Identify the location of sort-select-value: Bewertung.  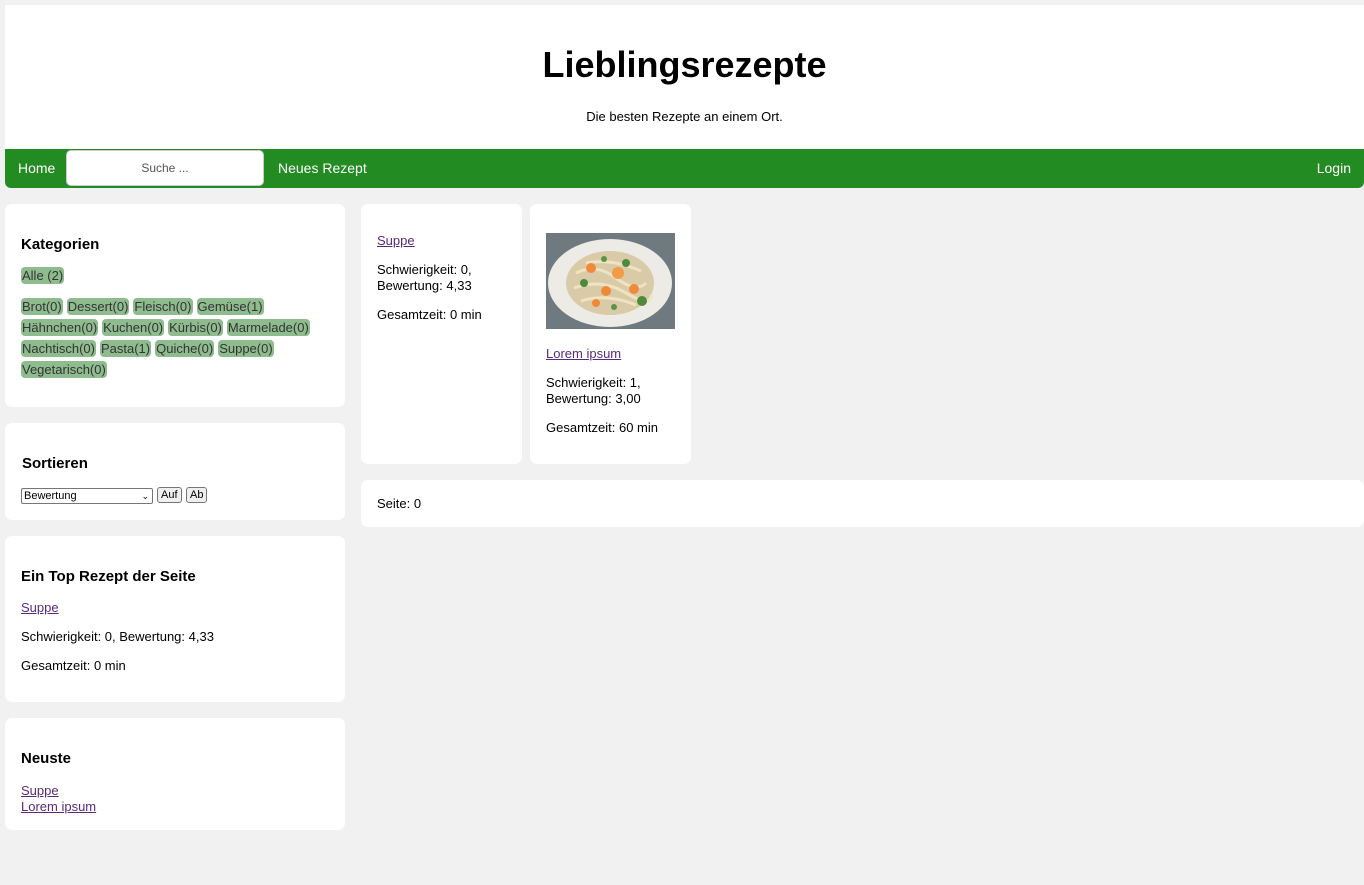
(50, 496).